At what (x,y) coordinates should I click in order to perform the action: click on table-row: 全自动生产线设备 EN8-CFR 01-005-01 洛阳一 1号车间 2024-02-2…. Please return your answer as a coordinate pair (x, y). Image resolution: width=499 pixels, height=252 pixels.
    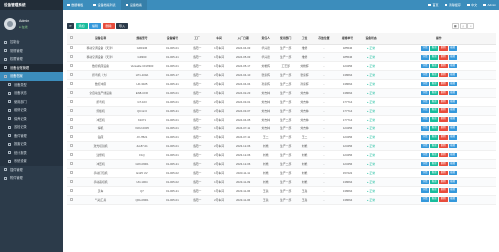
    Looking at the image, I should click on (281, 93).